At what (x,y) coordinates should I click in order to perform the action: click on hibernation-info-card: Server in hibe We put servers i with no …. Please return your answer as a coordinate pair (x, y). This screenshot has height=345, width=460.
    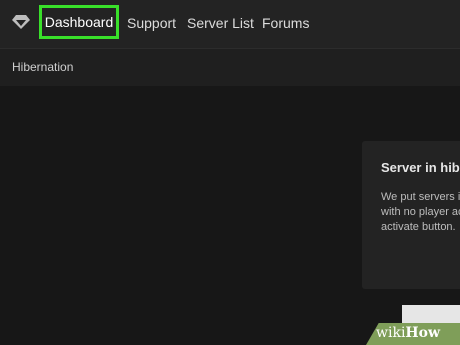
    Looking at the image, I should click on (411, 215).